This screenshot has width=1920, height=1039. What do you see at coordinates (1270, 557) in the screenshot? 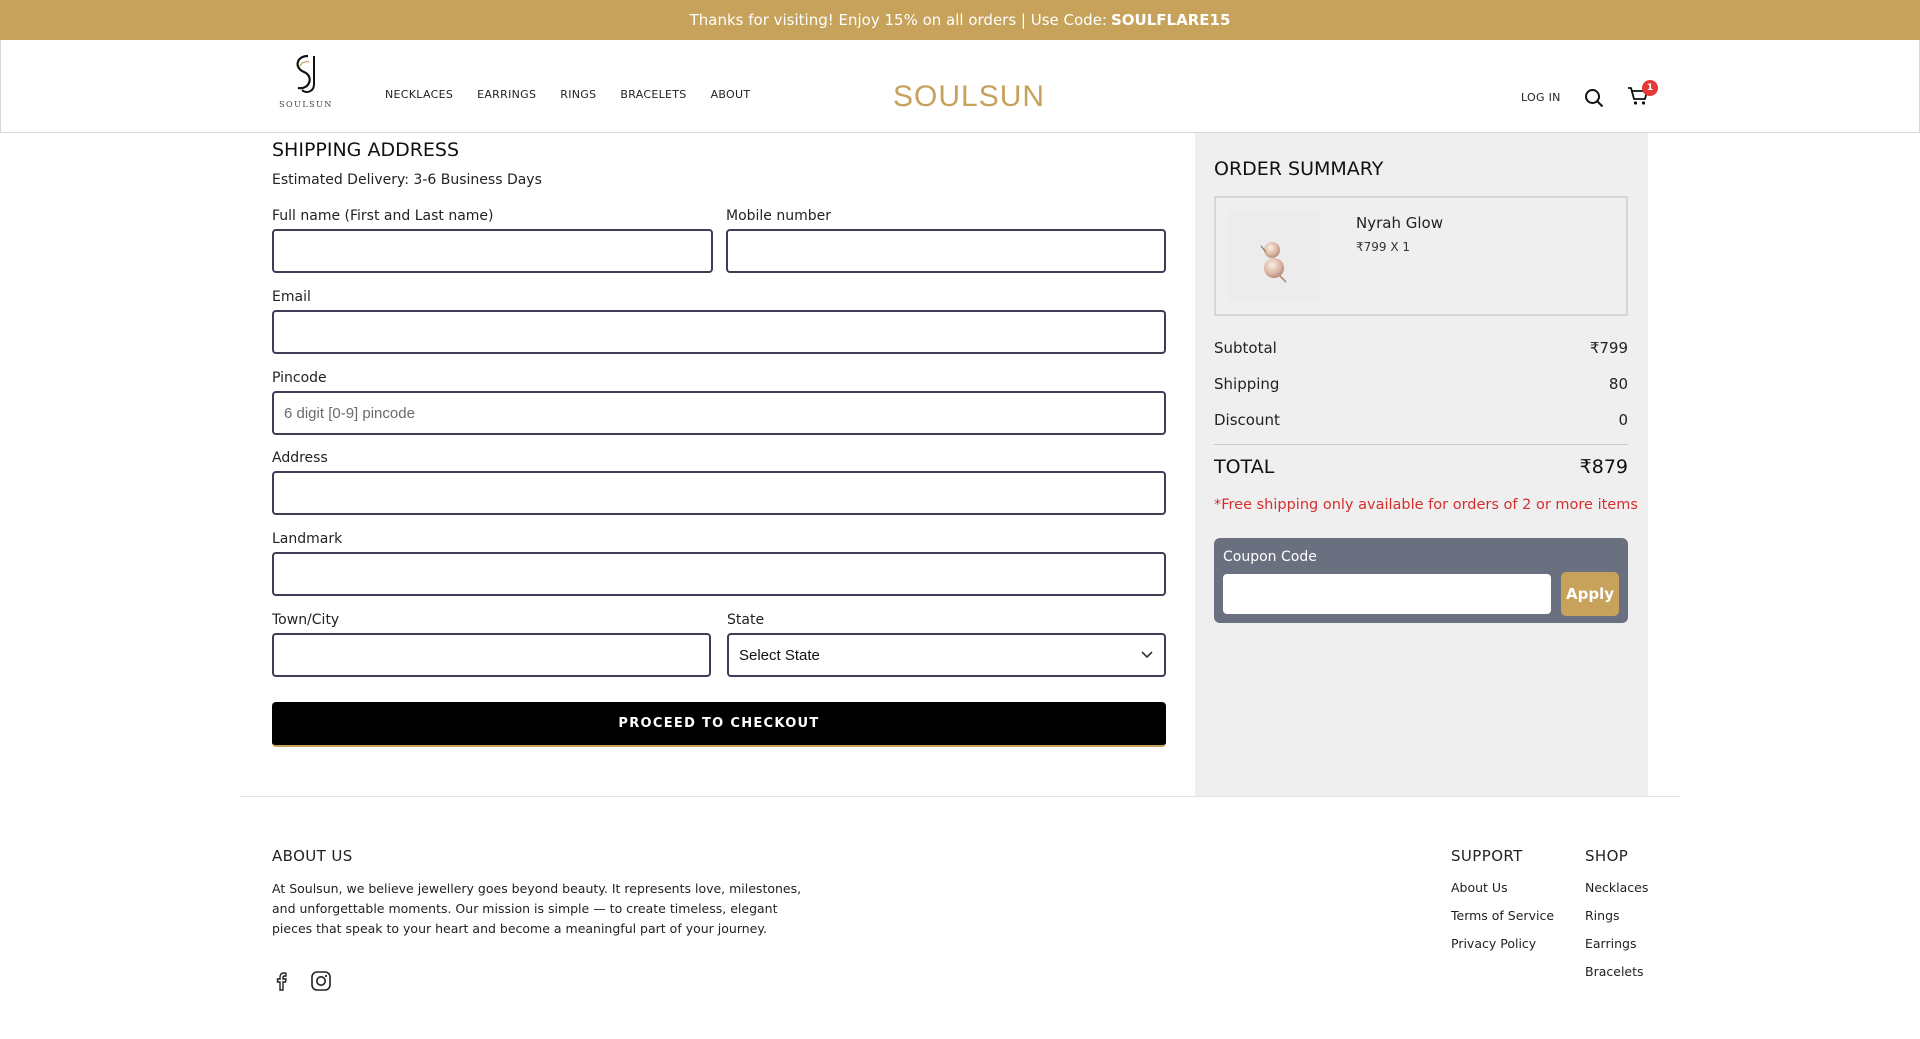
I see `coupon-label: Coupon Code` at bounding box center [1270, 557].